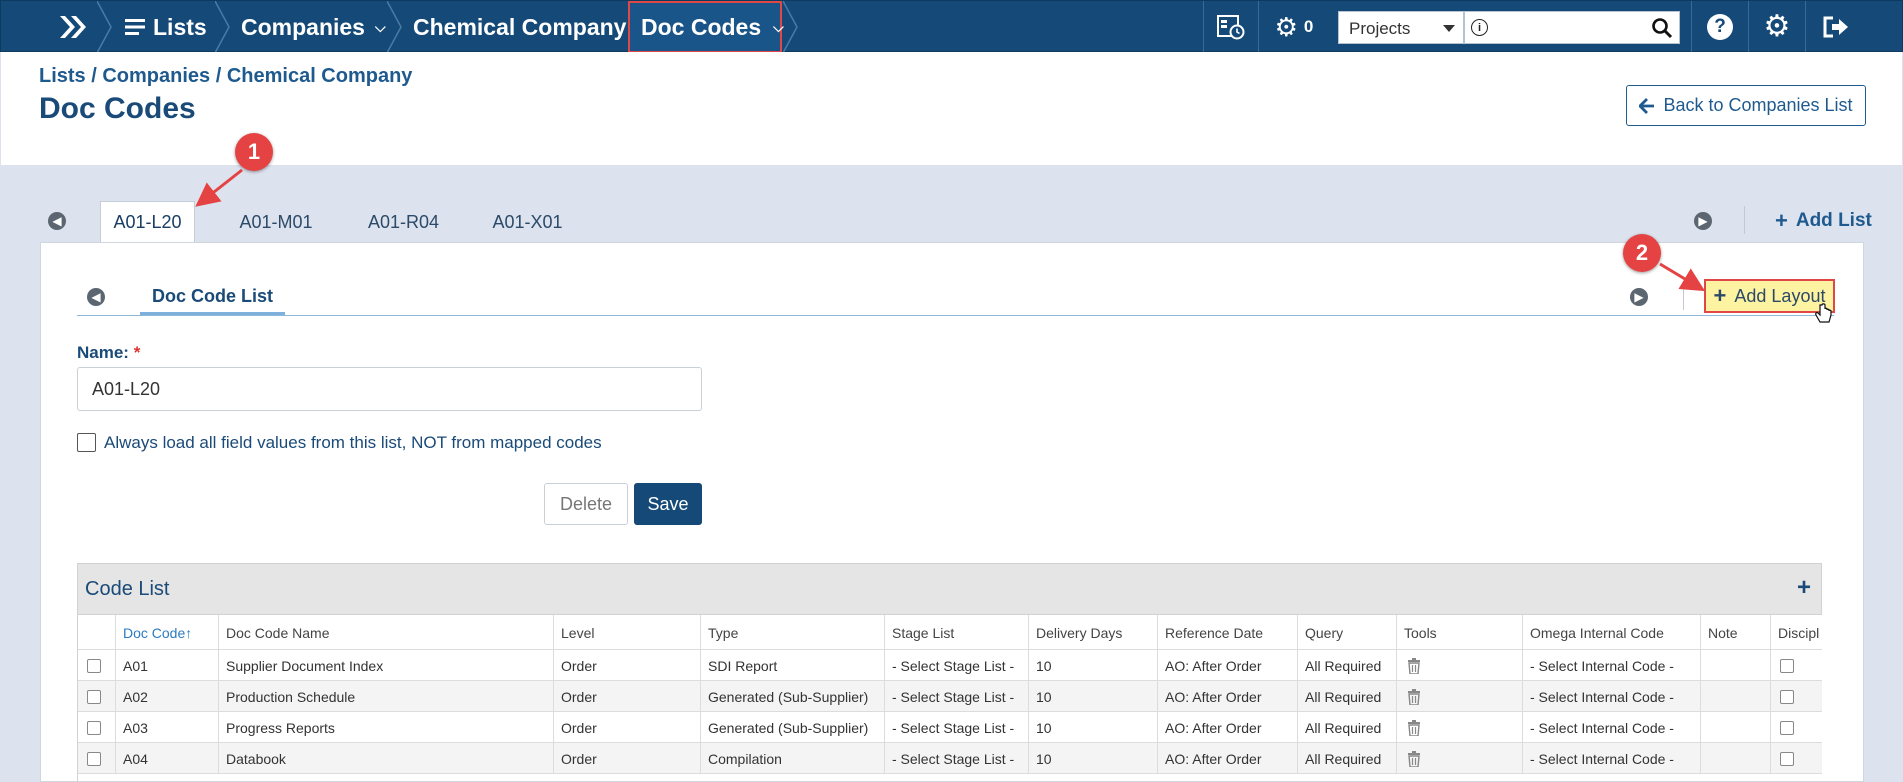 The height and width of the screenshot is (782, 1903). What do you see at coordinates (137, 352) in the screenshot?
I see `required-marker: *` at bounding box center [137, 352].